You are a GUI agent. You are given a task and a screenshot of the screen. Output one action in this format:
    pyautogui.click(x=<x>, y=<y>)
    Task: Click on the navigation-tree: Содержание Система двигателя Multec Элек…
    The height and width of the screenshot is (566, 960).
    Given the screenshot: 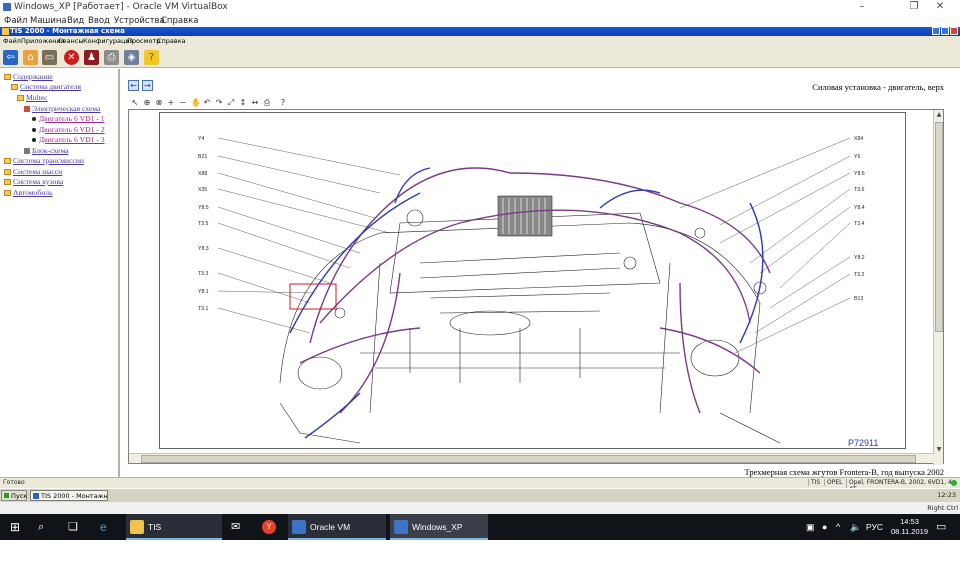 What is the action you would take?
    pyautogui.click(x=60, y=273)
    